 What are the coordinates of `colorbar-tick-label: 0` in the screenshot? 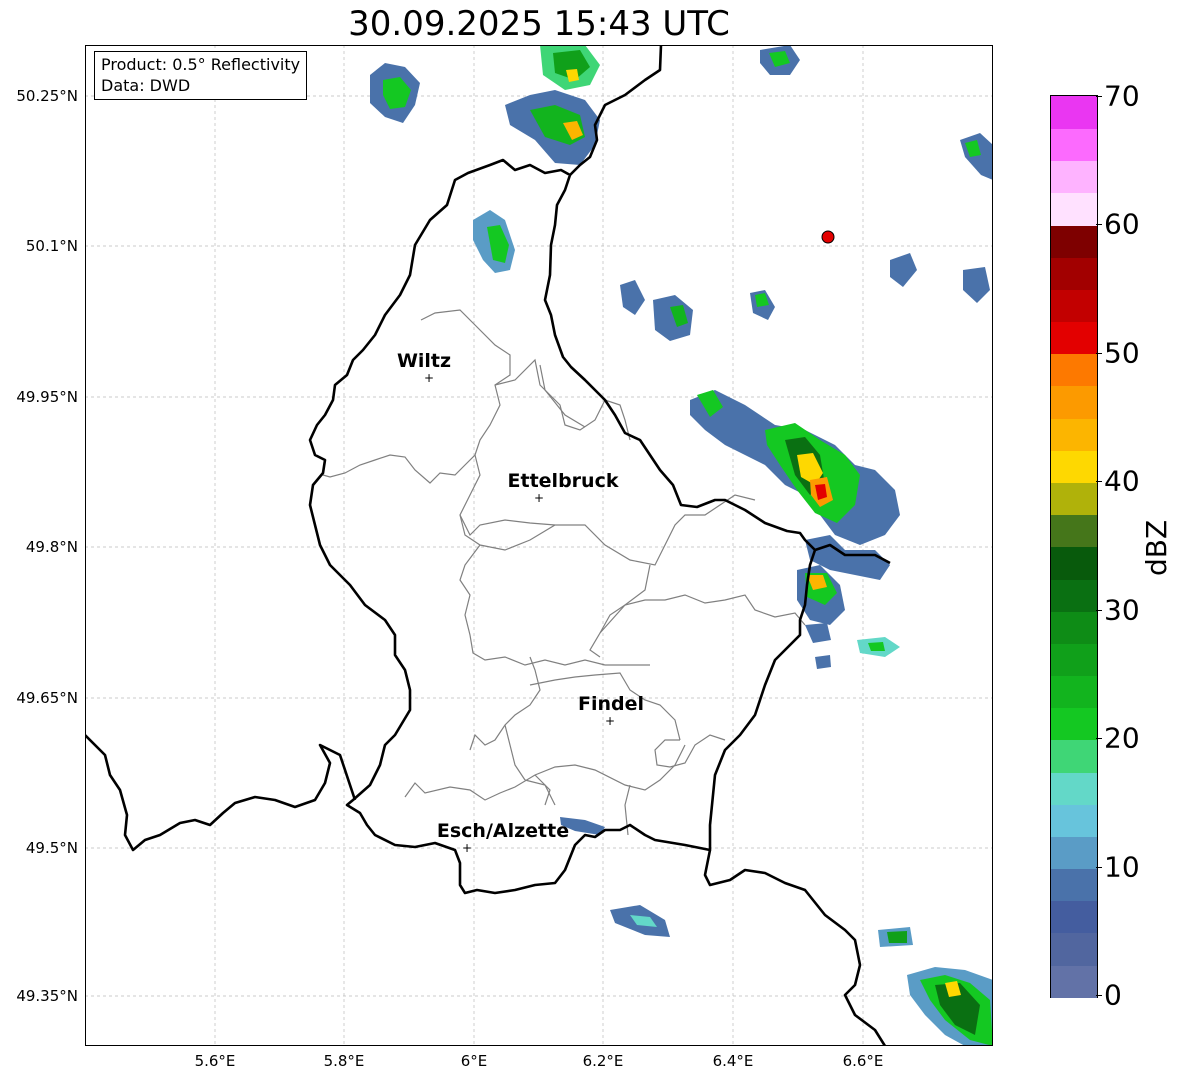 It's located at (1113, 995).